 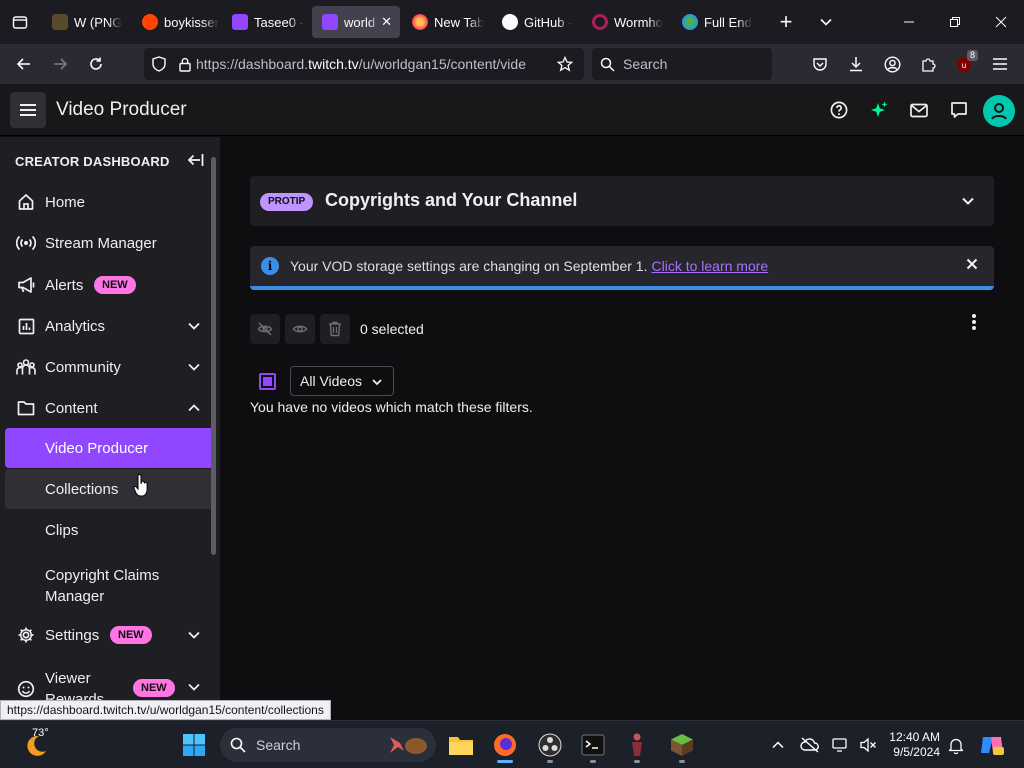 I want to click on close-window-button, so click(x=1001, y=22).